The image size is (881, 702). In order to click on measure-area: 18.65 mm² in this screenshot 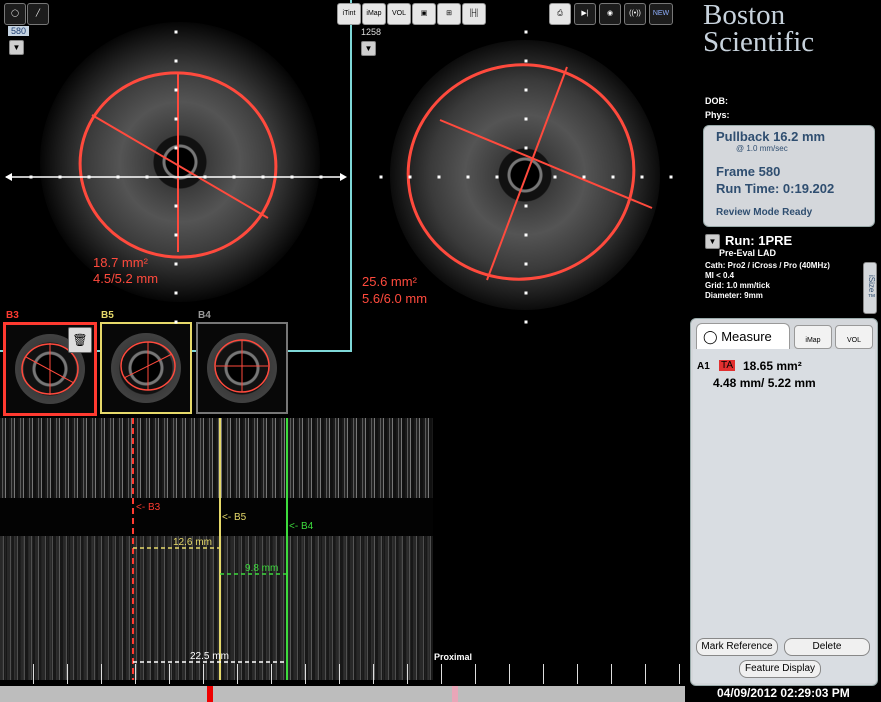, I will do `click(772, 366)`.